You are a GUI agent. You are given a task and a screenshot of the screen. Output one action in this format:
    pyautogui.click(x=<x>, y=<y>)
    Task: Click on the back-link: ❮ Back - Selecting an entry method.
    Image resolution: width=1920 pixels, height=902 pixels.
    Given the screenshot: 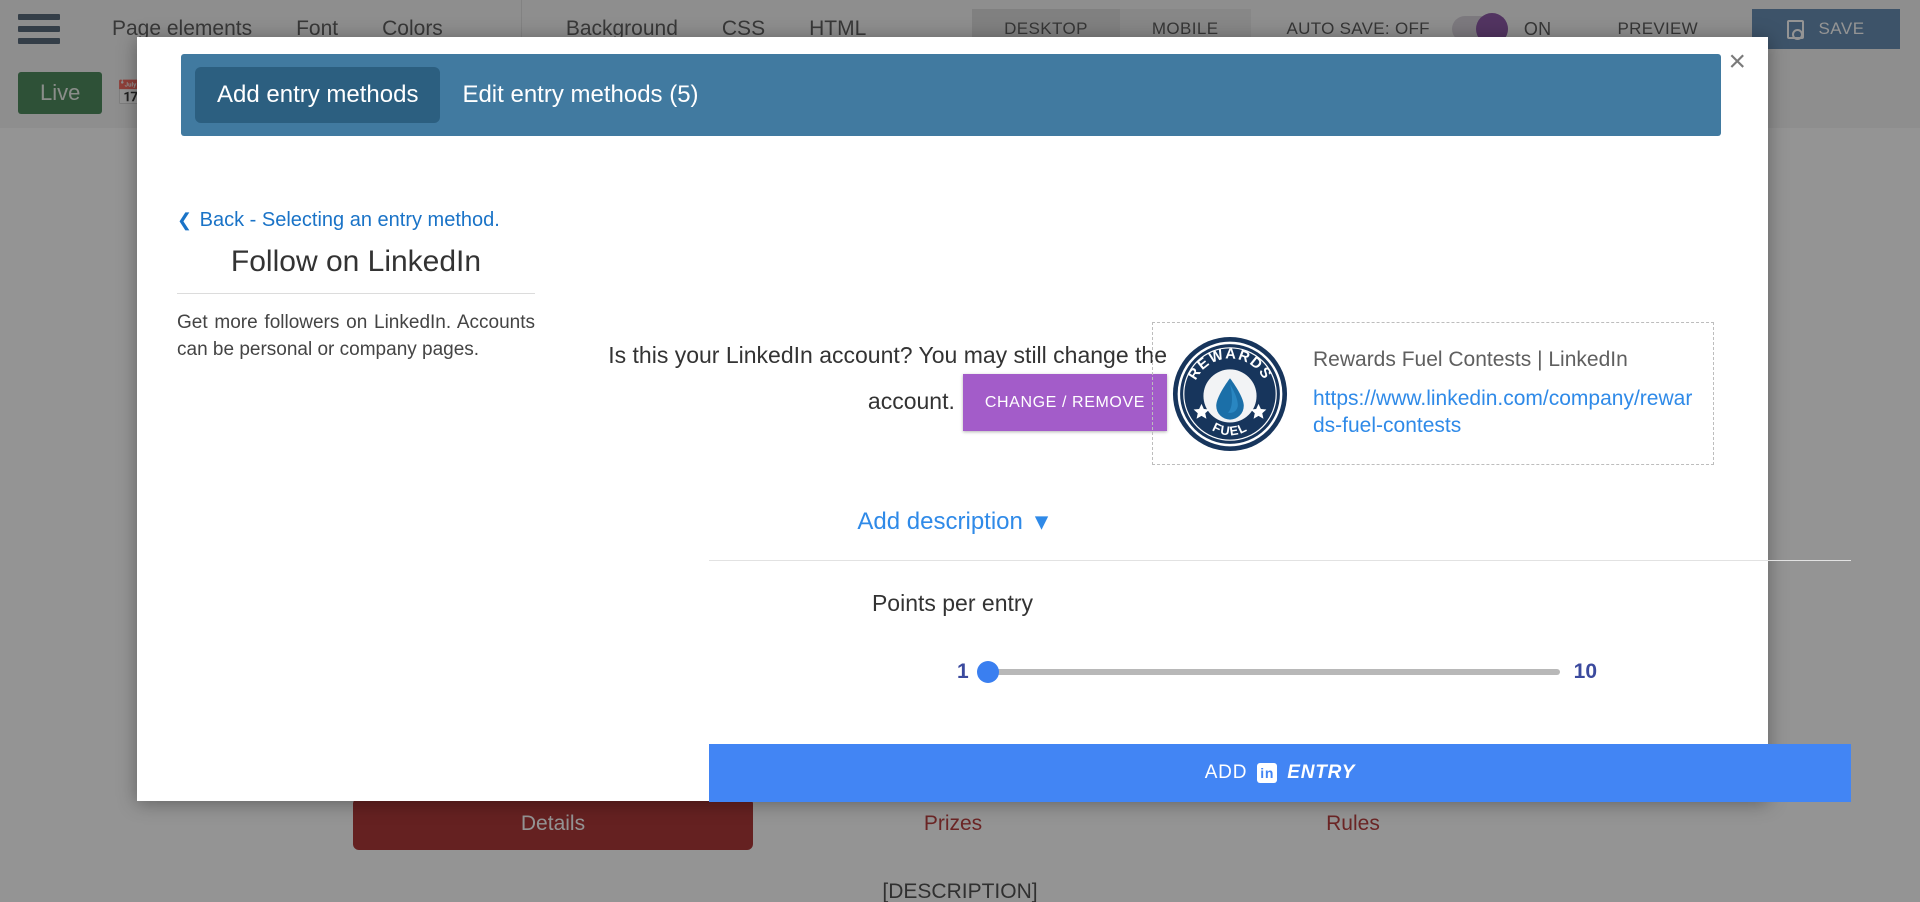 What is the action you would take?
    pyautogui.click(x=338, y=220)
    